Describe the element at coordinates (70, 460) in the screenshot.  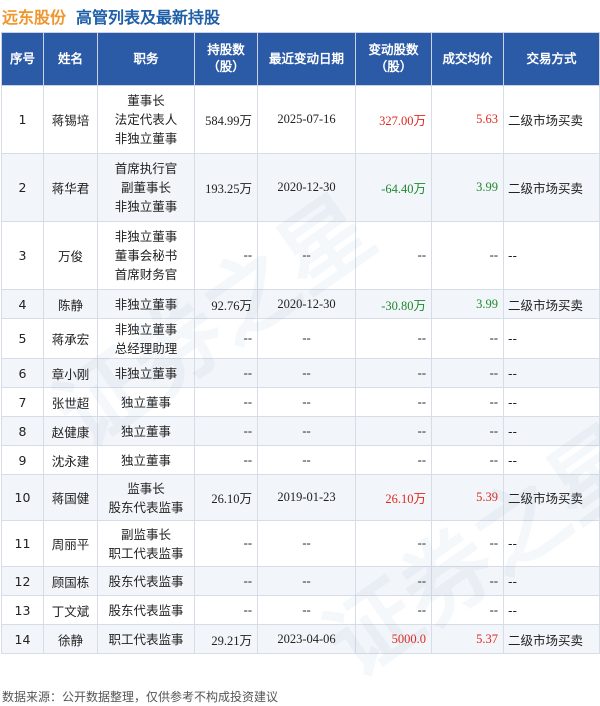
I see `executive-name: 沈永建` at that location.